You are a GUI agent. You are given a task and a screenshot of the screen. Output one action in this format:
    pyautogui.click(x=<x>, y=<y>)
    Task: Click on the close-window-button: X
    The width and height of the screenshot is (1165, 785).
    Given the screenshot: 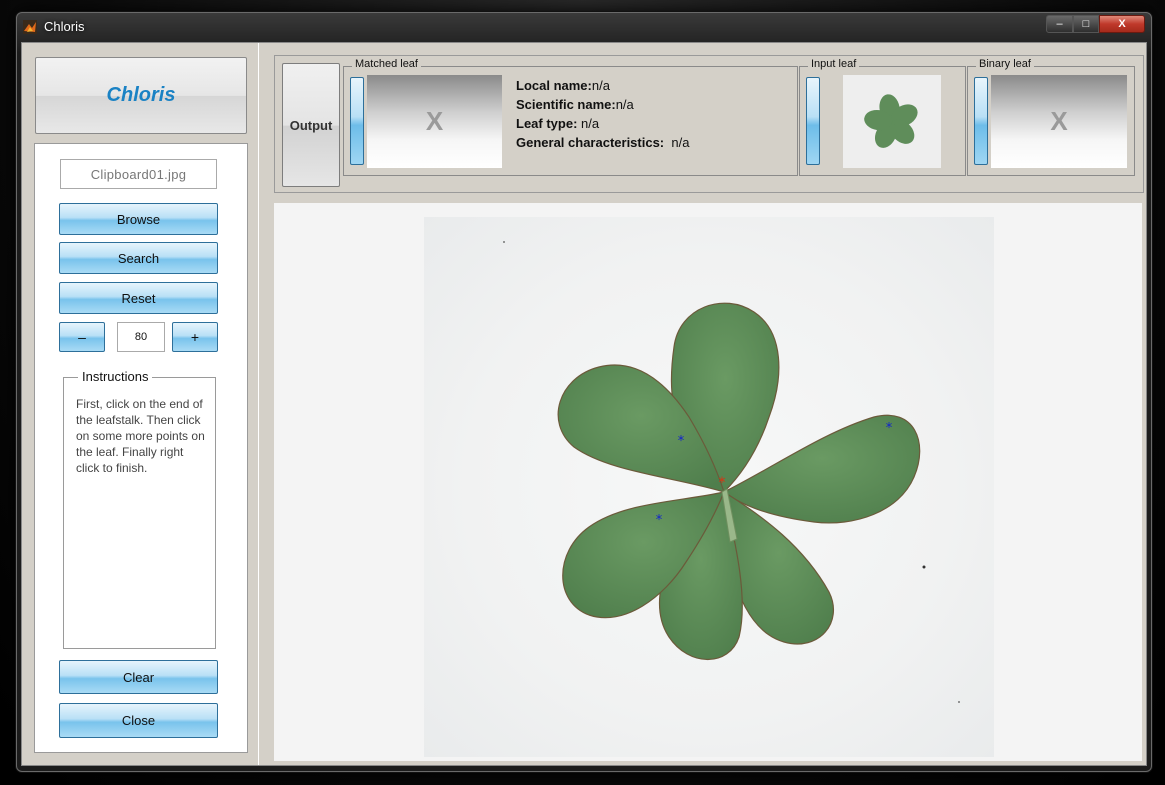 What is the action you would take?
    pyautogui.click(x=1122, y=24)
    